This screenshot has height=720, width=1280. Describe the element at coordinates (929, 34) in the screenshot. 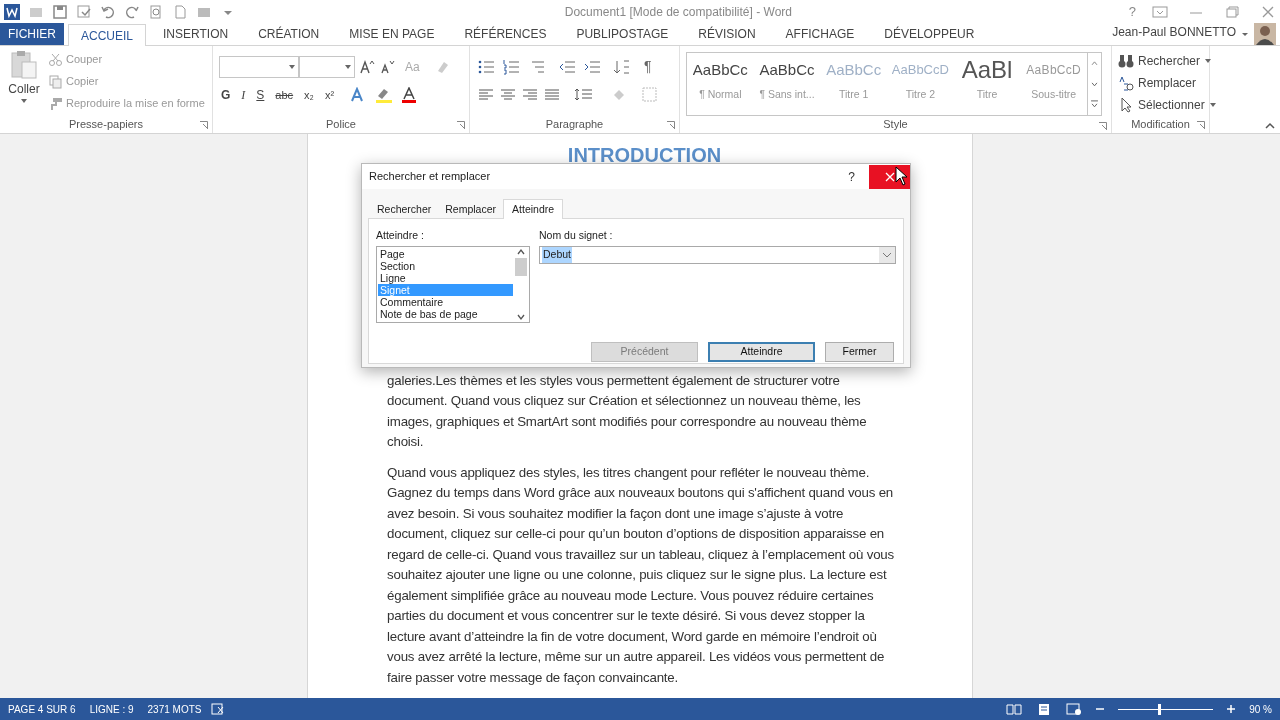

I see `ribbon-tab: DÉVELOPPEUR` at that location.